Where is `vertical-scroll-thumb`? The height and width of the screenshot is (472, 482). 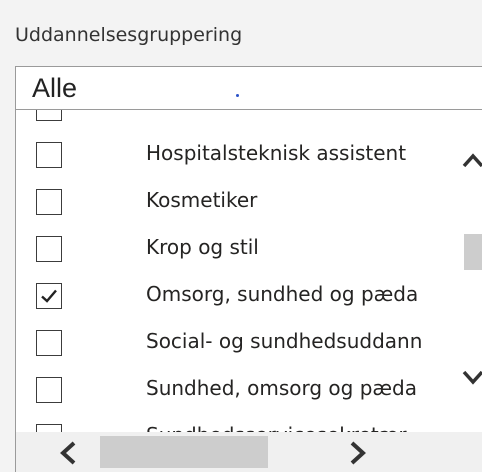 vertical-scroll-thumb is located at coordinates (473, 252).